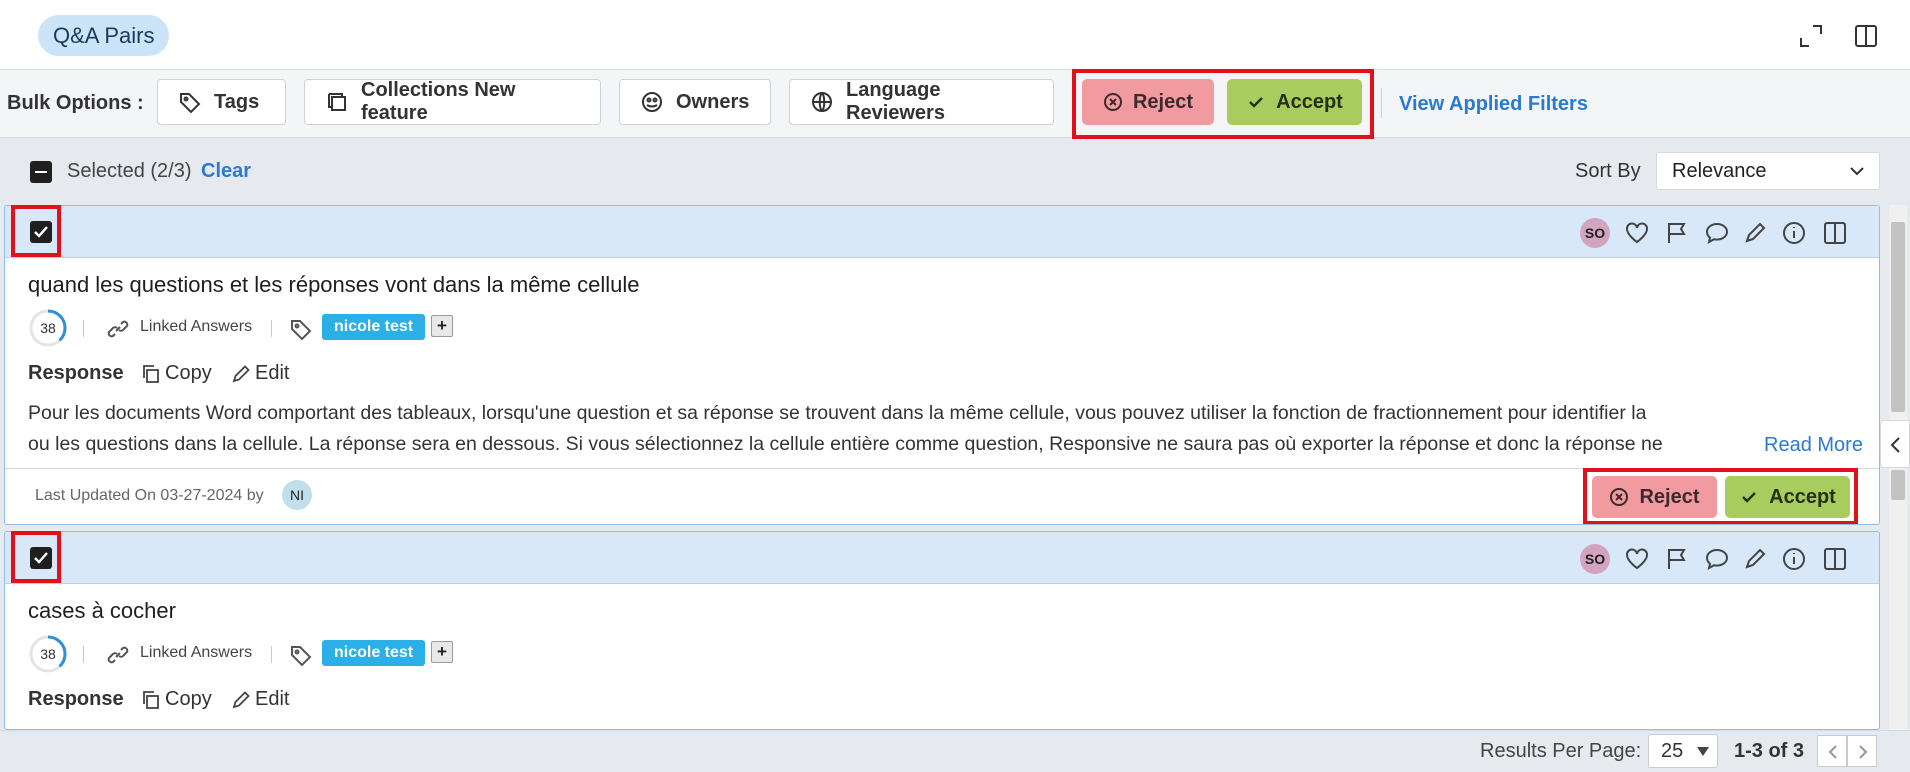 The image size is (1910, 772). What do you see at coordinates (337, 102) in the screenshot?
I see `collections-icon` at bounding box center [337, 102].